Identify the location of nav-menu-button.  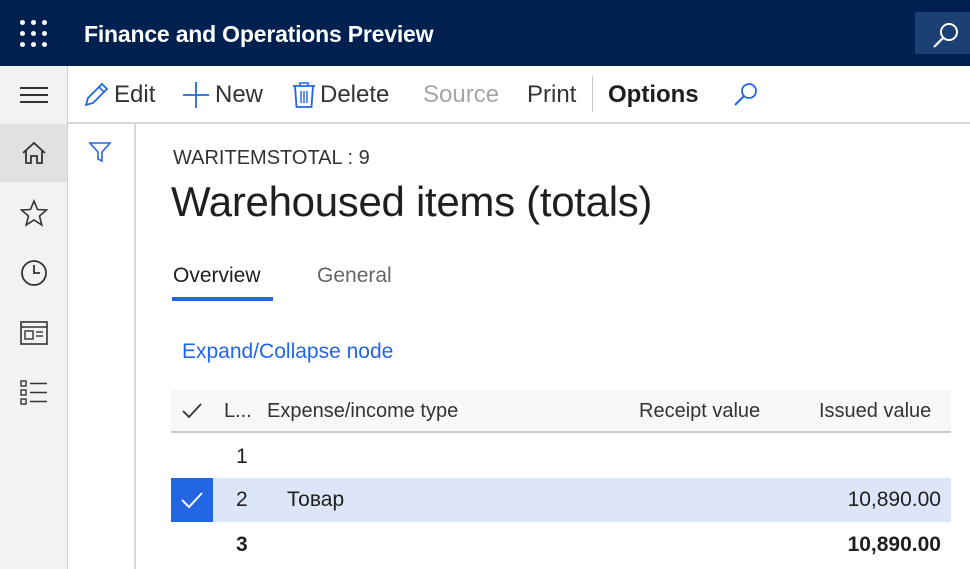
(33, 95).